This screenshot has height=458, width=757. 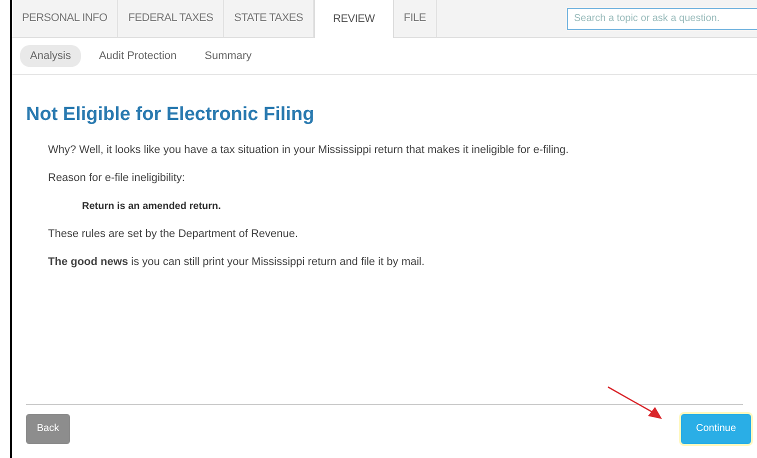 I want to click on search-field: Search a topic or ask a question., so click(x=662, y=19).